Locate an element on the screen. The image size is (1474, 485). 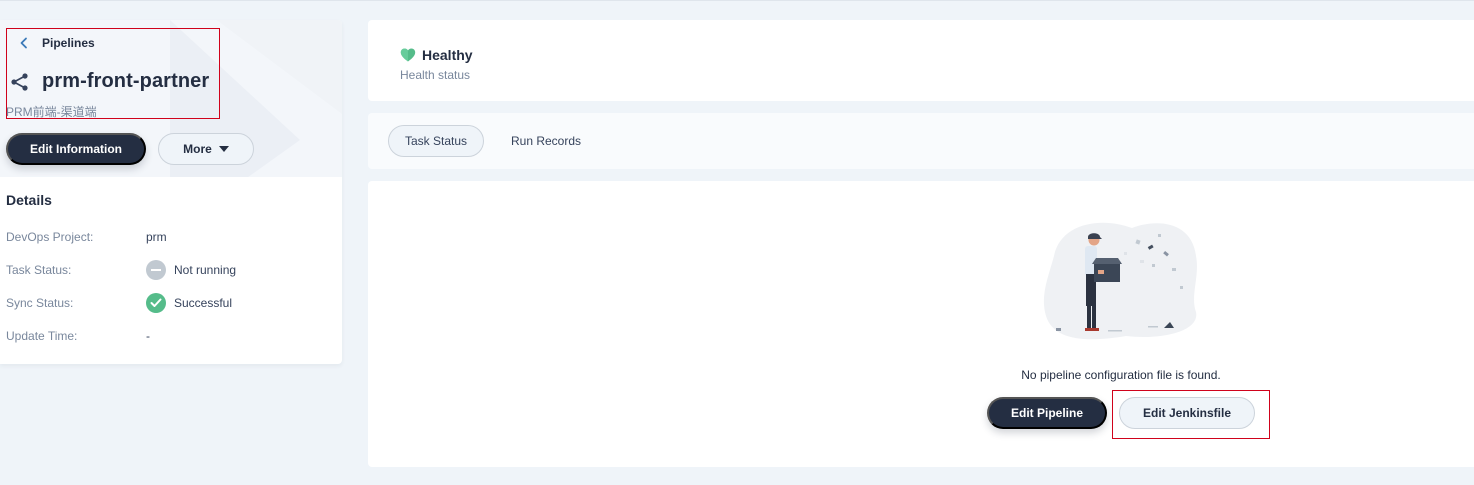
detail-row-devops-project: DevOps Project: prm is located at coordinates (86, 237).